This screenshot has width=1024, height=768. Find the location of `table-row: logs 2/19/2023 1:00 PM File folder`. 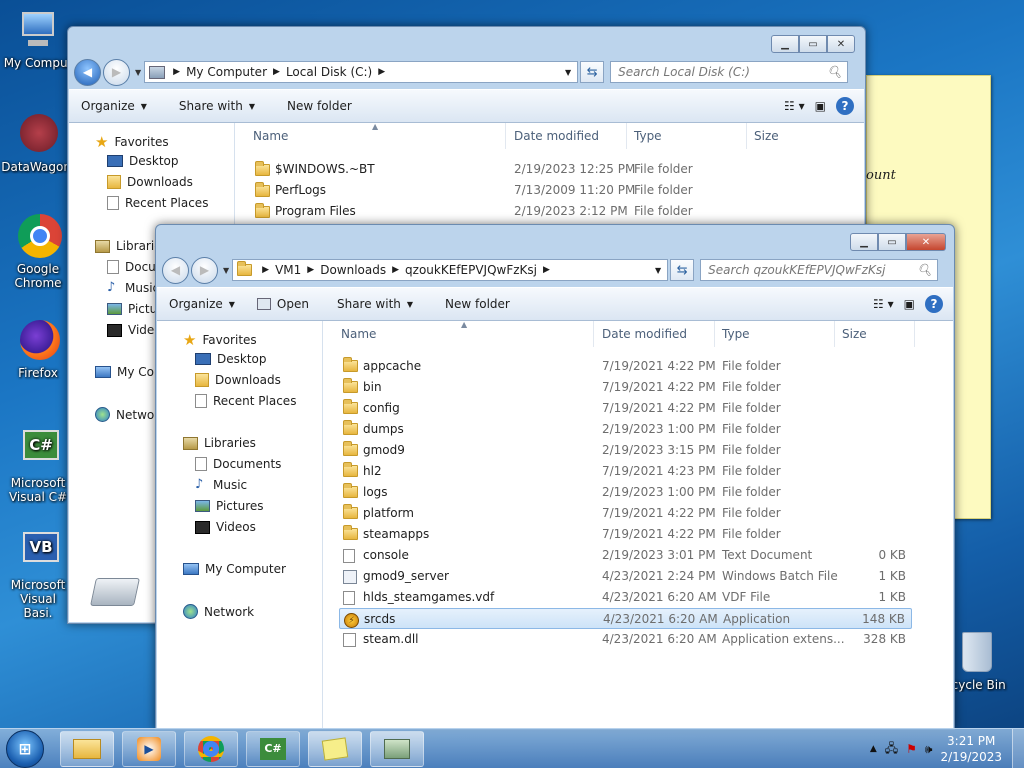

table-row: logs 2/19/2023 1:00 PM File folder is located at coordinates (625, 492).